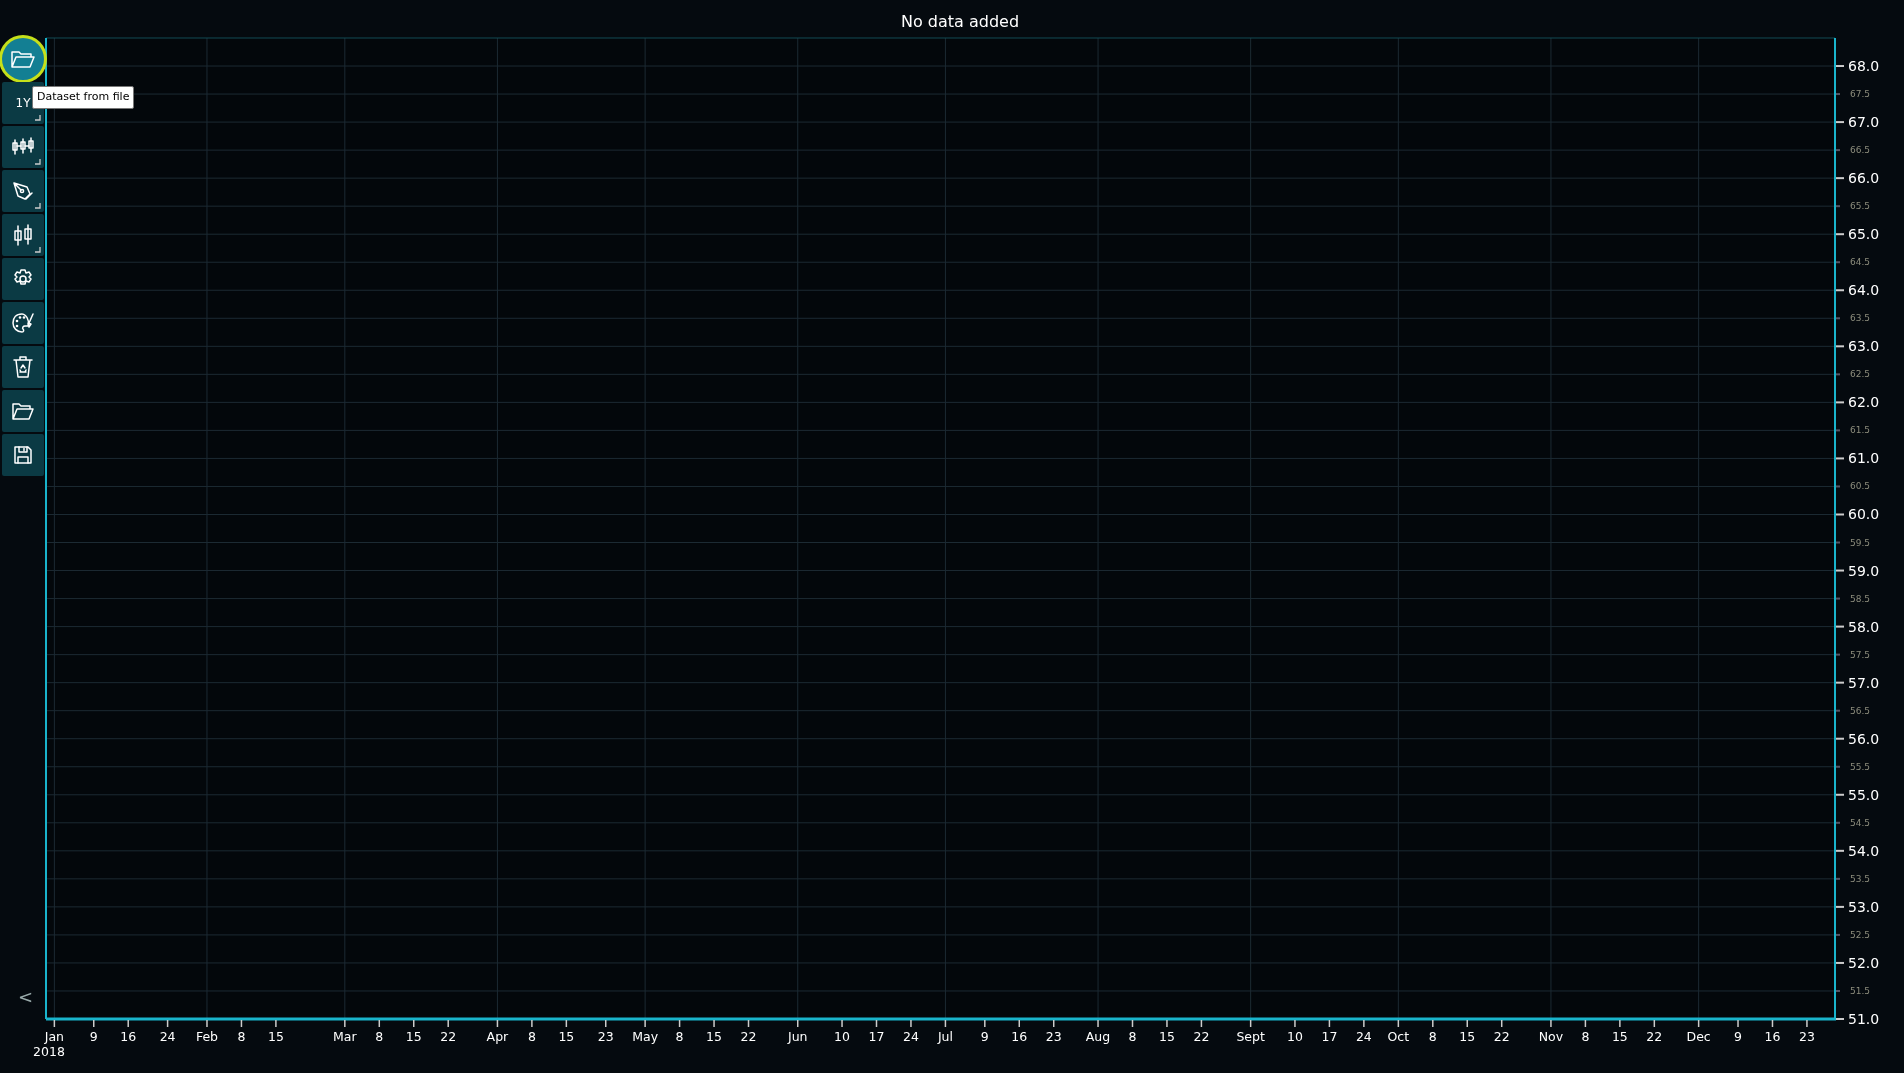 This screenshot has width=1904, height=1073. Describe the element at coordinates (645, 1036) in the screenshot. I see `axis-label: May` at that location.